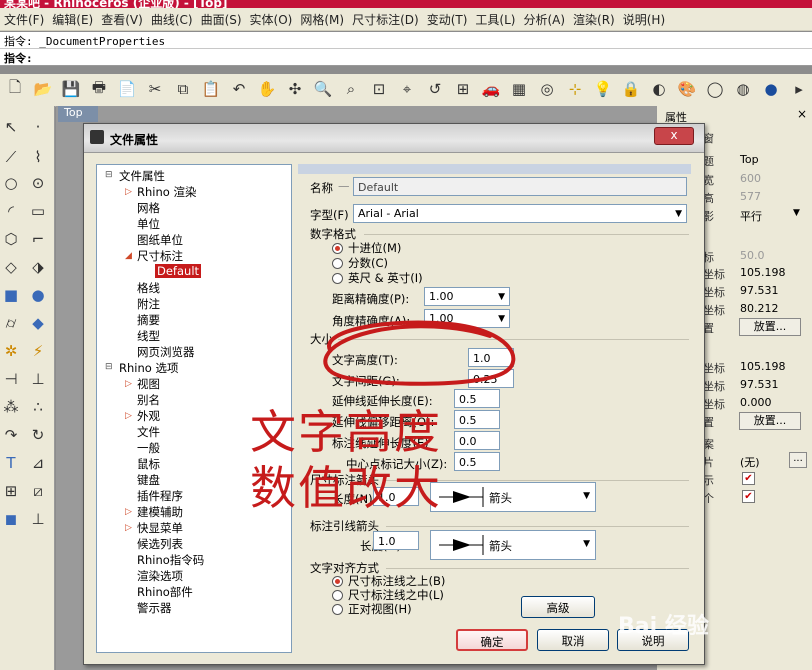 This screenshot has height=670, width=812. What do you see at coordinates (72, 18) in the screenshot?
I see `menu-edit: 编辑(E)` at bounding box center [72, 18].